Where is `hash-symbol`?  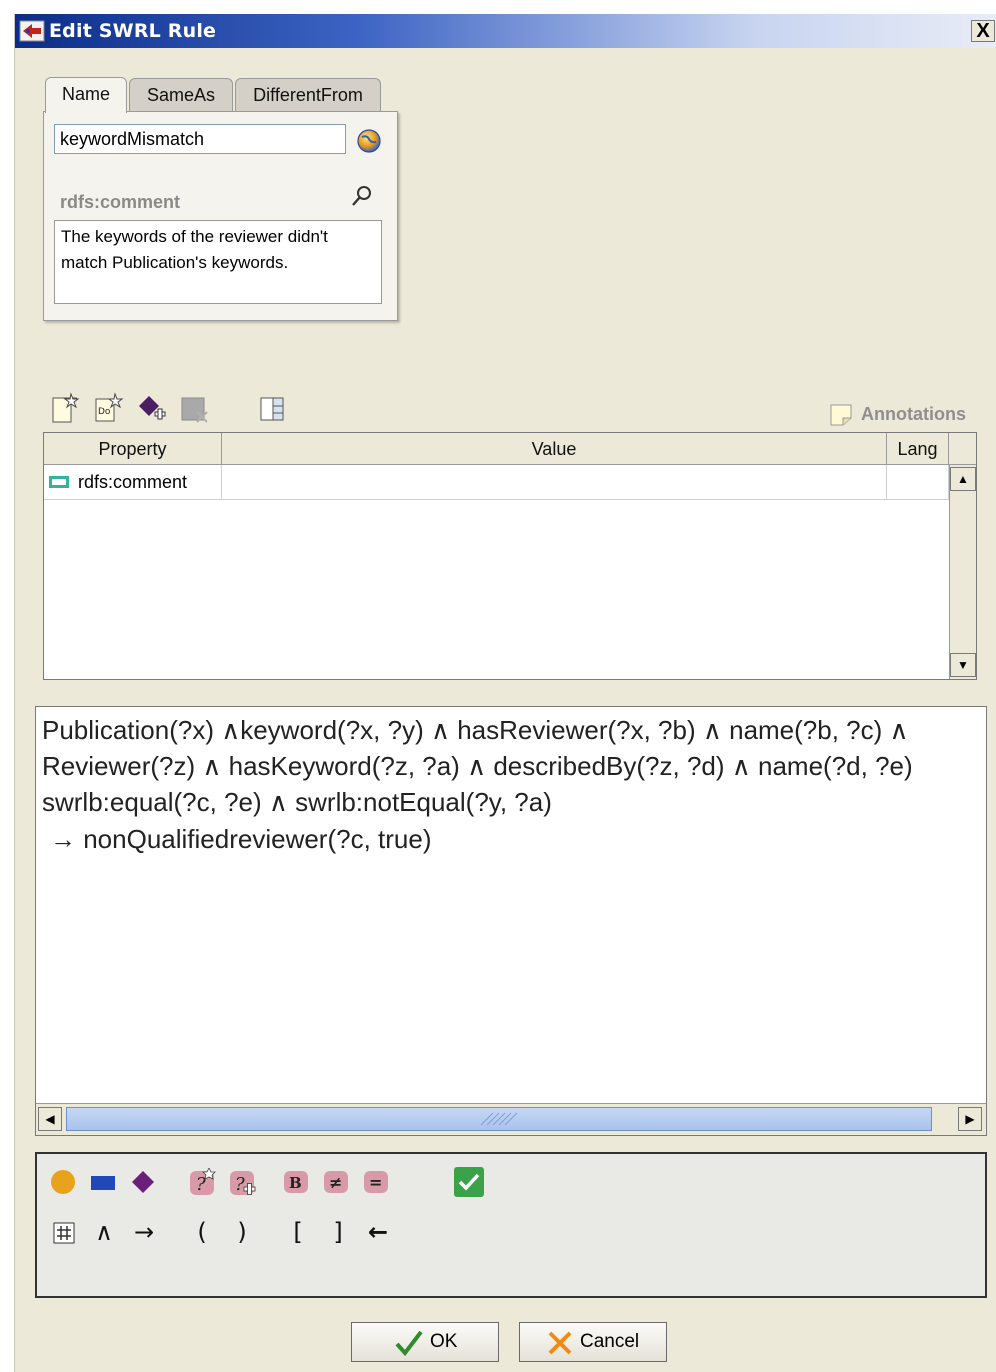
hash-symbol is located at coordinates (64, 1234).